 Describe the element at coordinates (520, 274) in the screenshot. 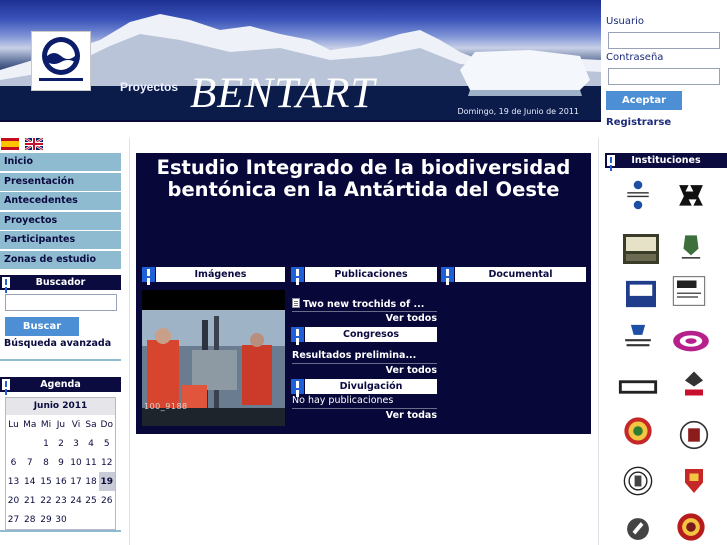

I see `documental-section-title: Documental` at that location.